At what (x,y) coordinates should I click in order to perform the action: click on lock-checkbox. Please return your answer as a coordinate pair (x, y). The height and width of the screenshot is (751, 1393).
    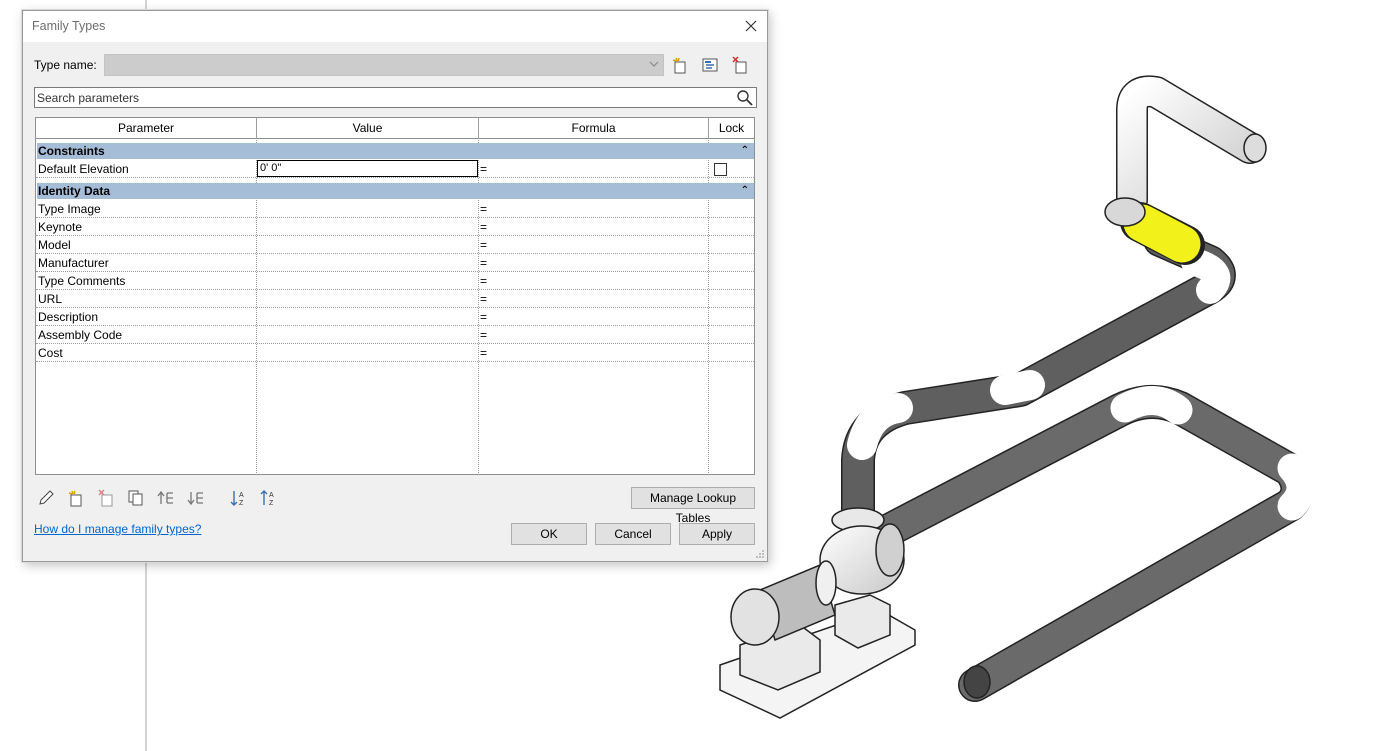
    Looking at the image, I should click on (720, 169).